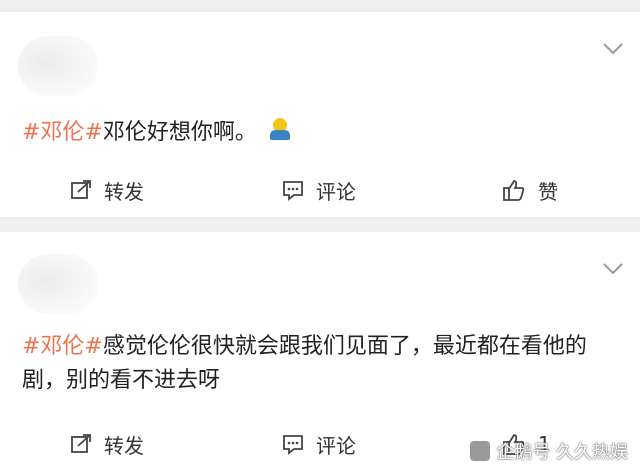 This screenshot has height=472, width=640. Describe the element at coordinates (514, 190) in the screenshot. I see `thumbs-up-icon` at that location.